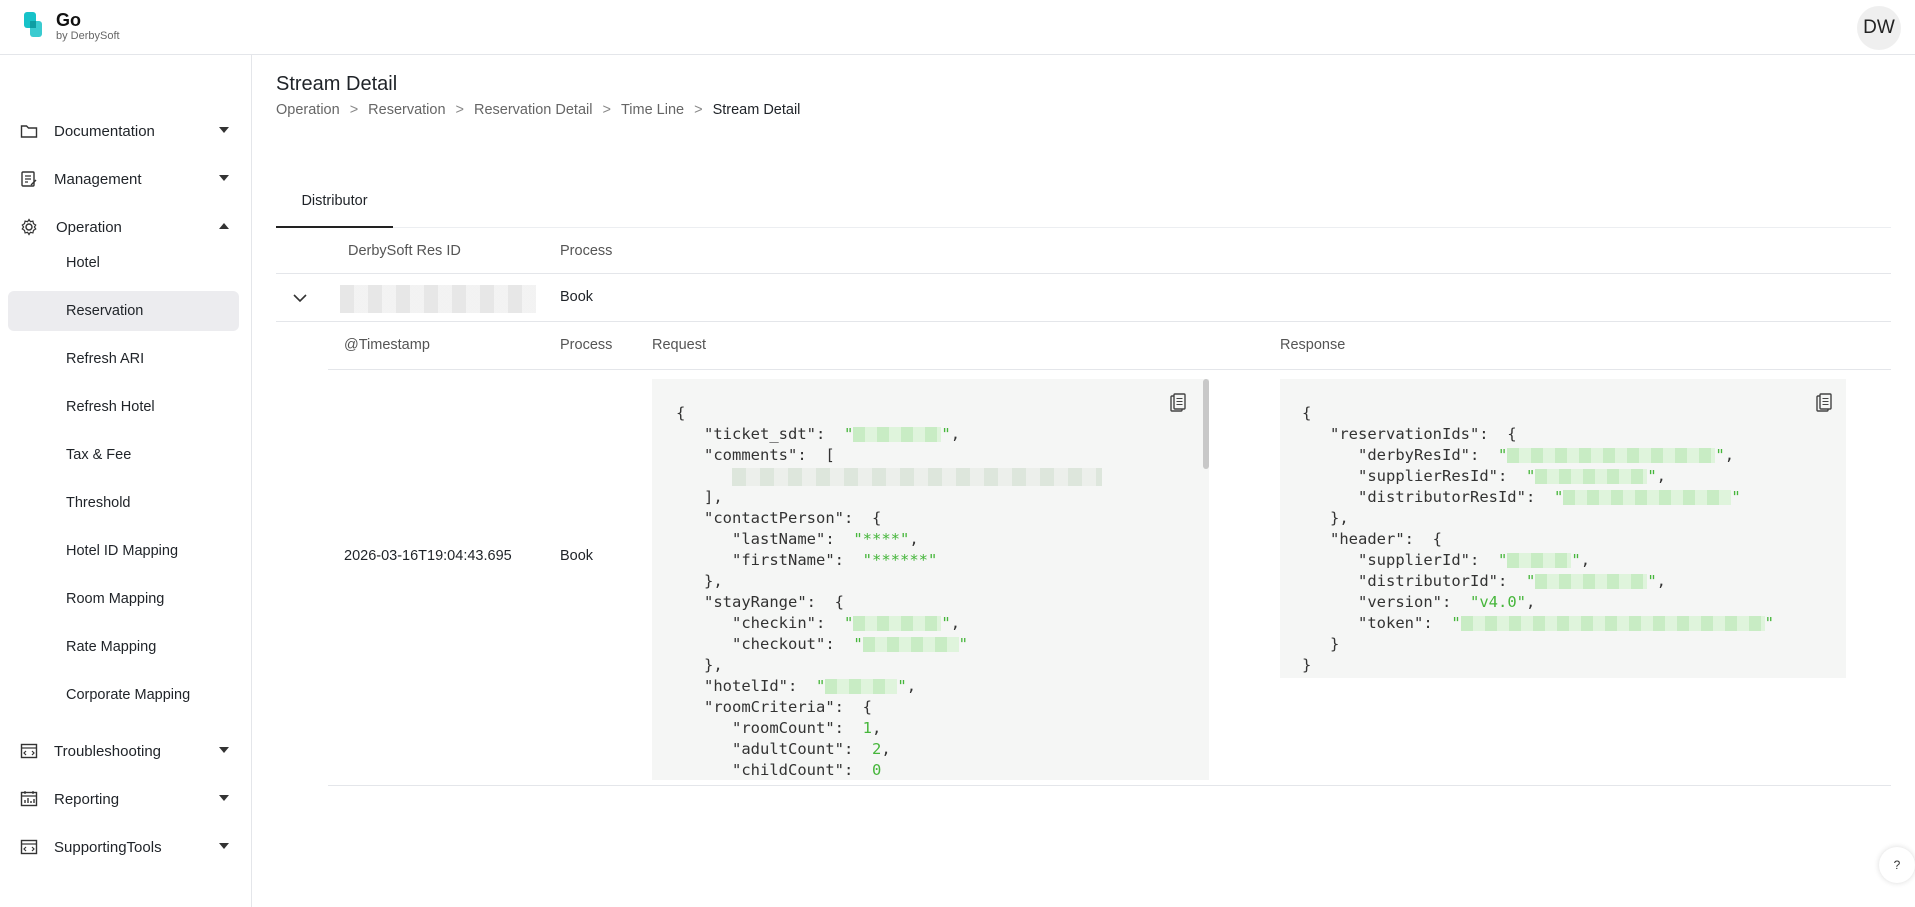  What do you see at coordinates (334, 201) in the screenshot?
I see `tab-distributor: Distributor` at bounding box center [334, 201].